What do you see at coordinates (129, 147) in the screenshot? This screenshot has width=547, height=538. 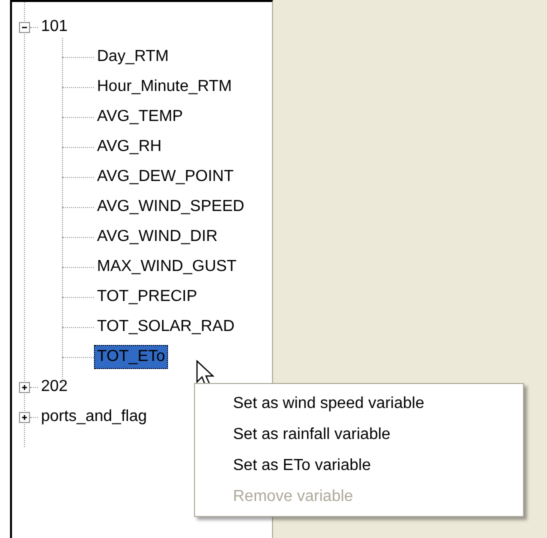 I see `tree-item: AVG_RH` at bounding box center [129, 147].